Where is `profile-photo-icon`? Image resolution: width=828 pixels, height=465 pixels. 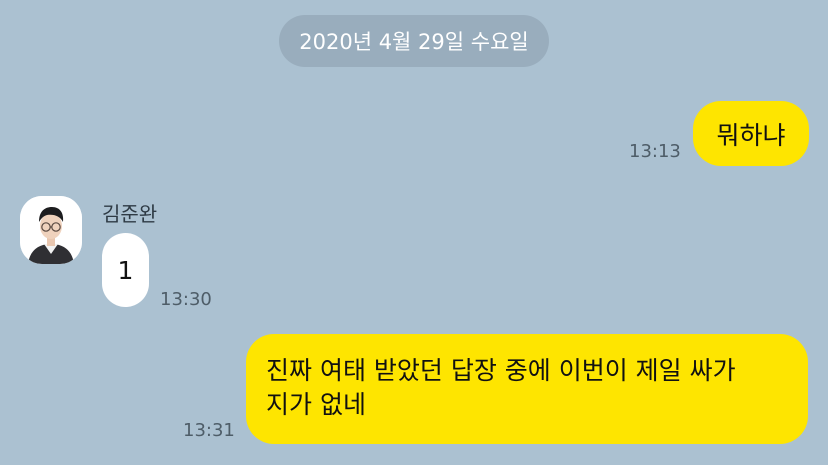 profile-photo-icon is located at coordinates (51, 230).